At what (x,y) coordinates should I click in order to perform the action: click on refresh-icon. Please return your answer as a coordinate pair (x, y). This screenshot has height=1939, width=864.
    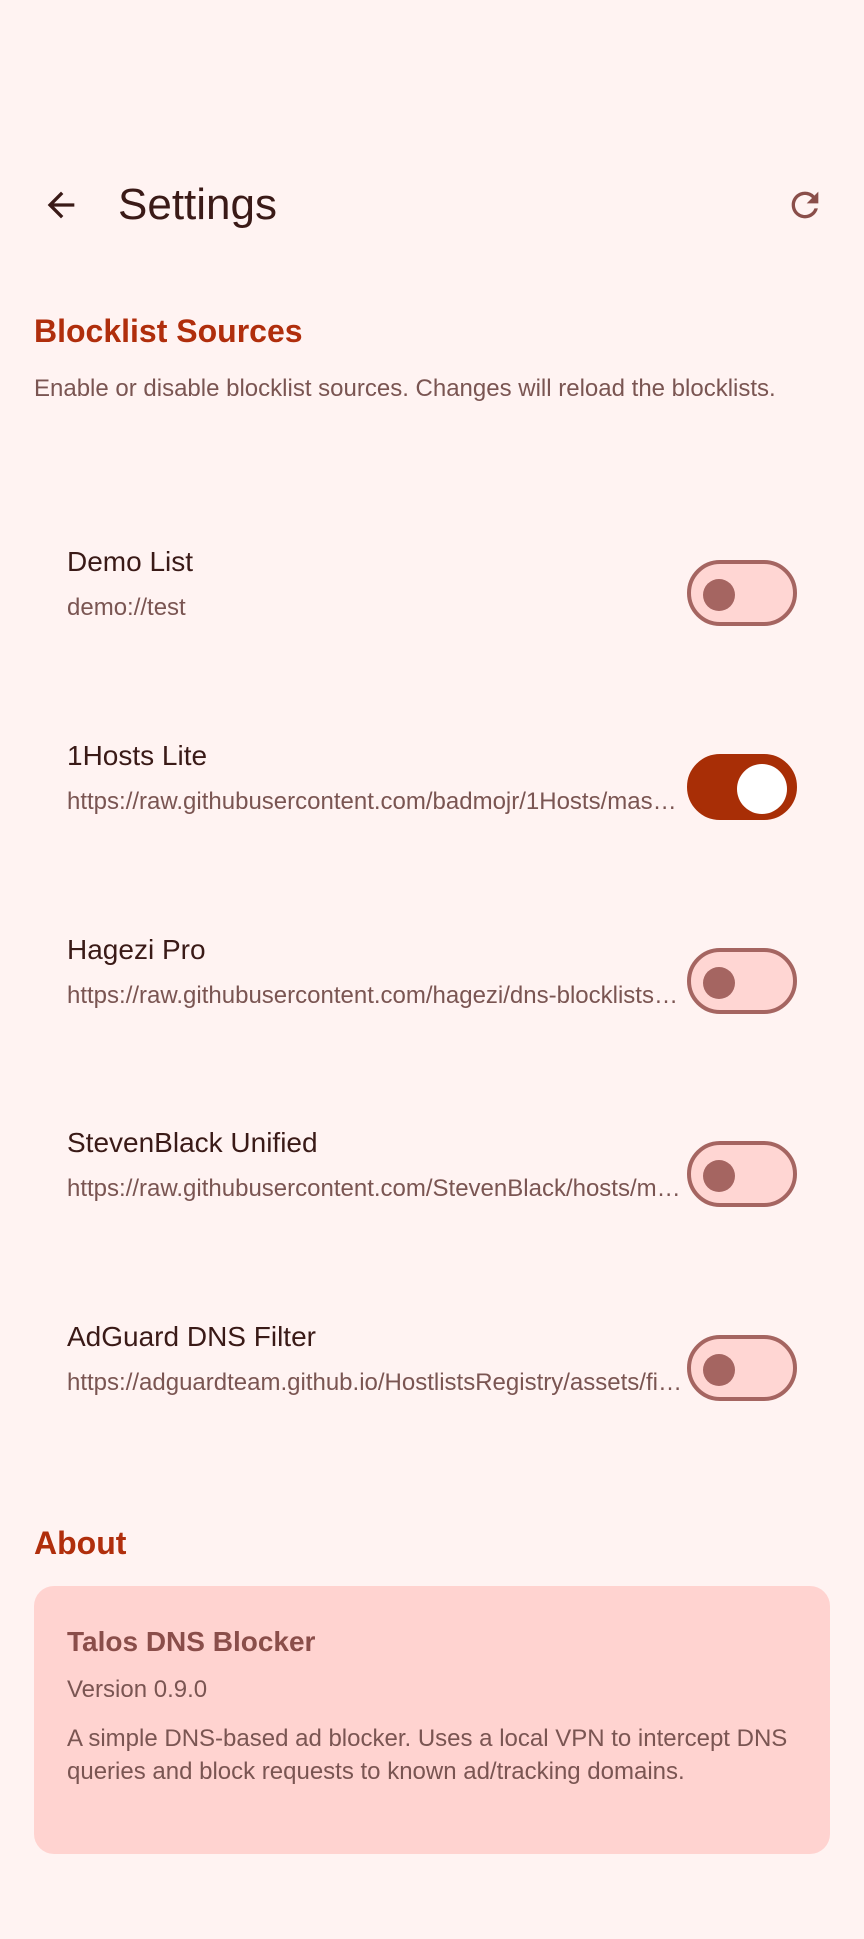
    Looking at the image, I should click on (805, 205).